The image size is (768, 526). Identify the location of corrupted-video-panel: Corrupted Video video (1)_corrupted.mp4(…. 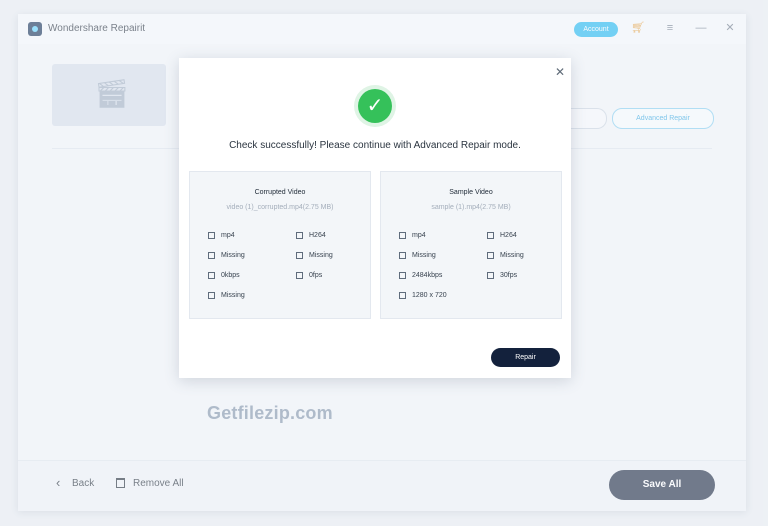
(280, 245).